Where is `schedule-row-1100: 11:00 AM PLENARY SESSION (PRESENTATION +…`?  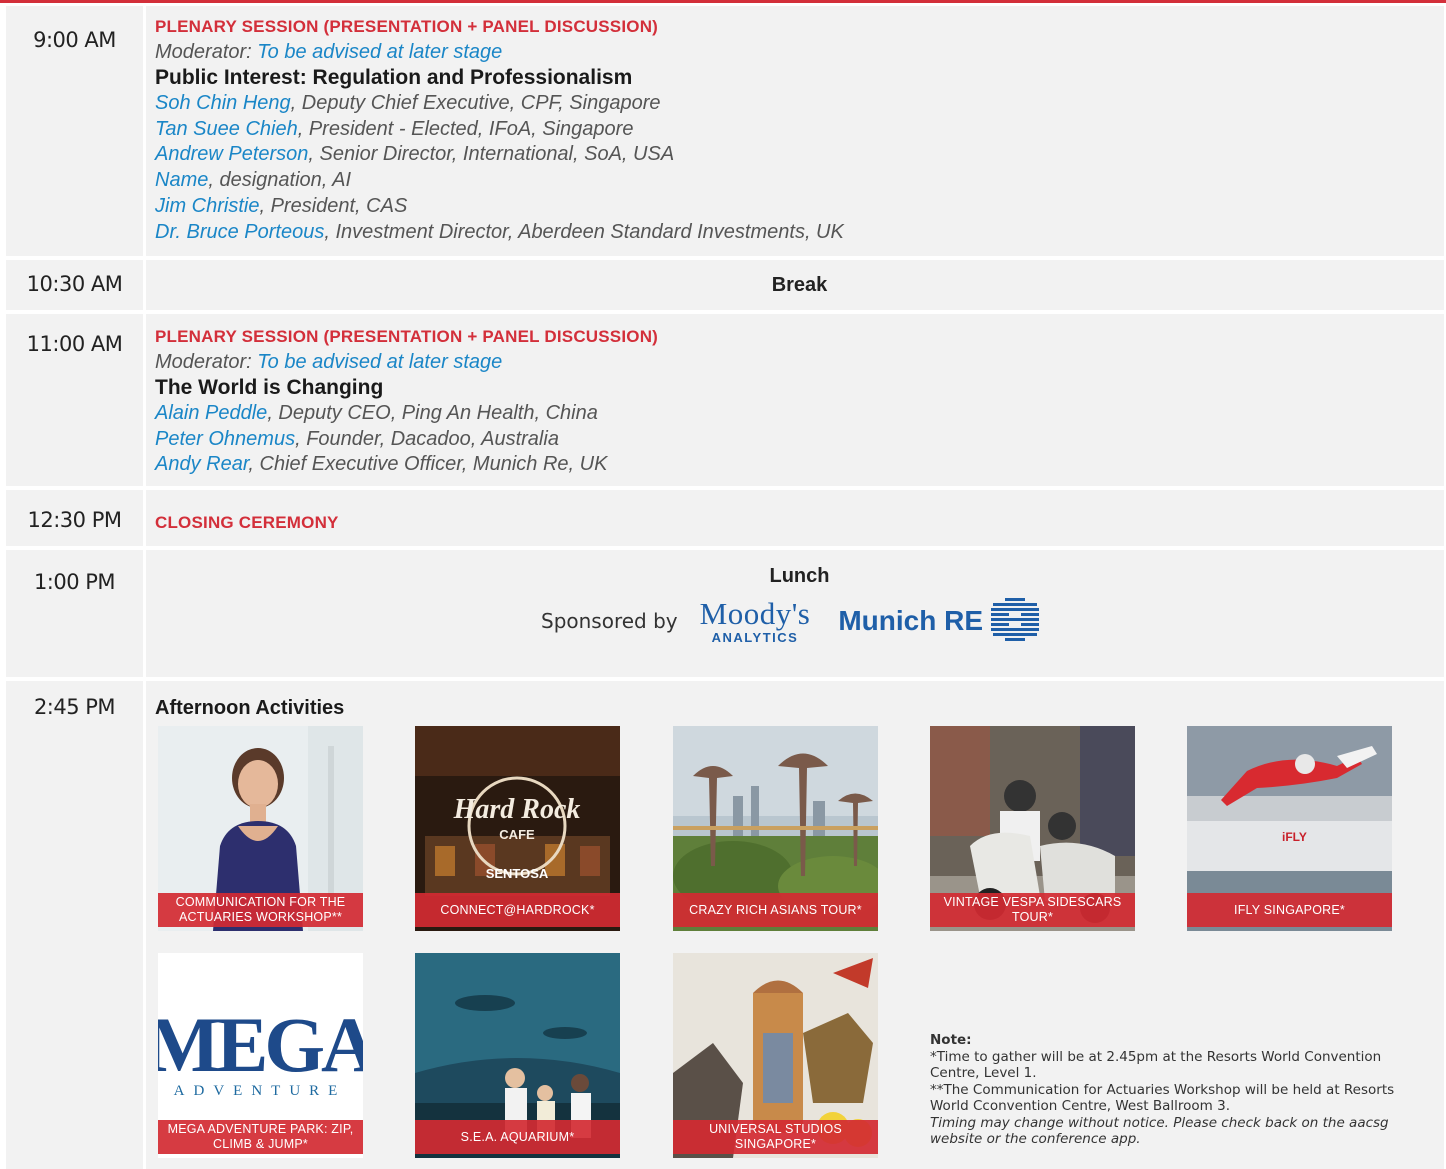 schedule-row-1100: 11:00 AM PLENARY SESSION (PRESENTATION +… is located at coordinates (725, 400).